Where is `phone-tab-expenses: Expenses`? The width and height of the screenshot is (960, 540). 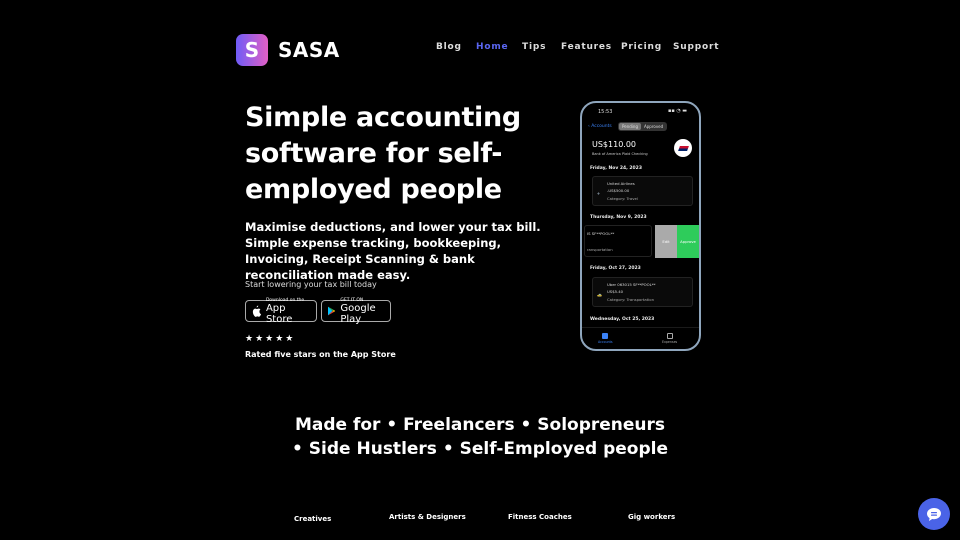
phone-tab-expenses: Expenses is located at coordinates (669, 338).